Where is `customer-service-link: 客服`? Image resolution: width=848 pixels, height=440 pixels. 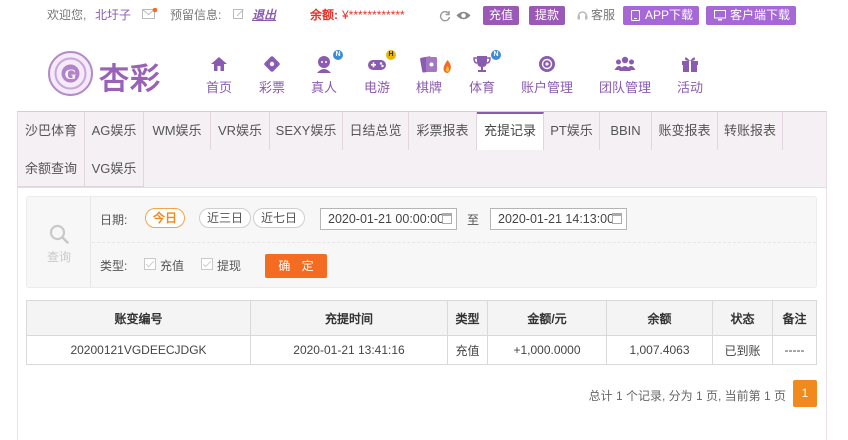
customer-service-link: 客服 is located at coordinates (603, 15).